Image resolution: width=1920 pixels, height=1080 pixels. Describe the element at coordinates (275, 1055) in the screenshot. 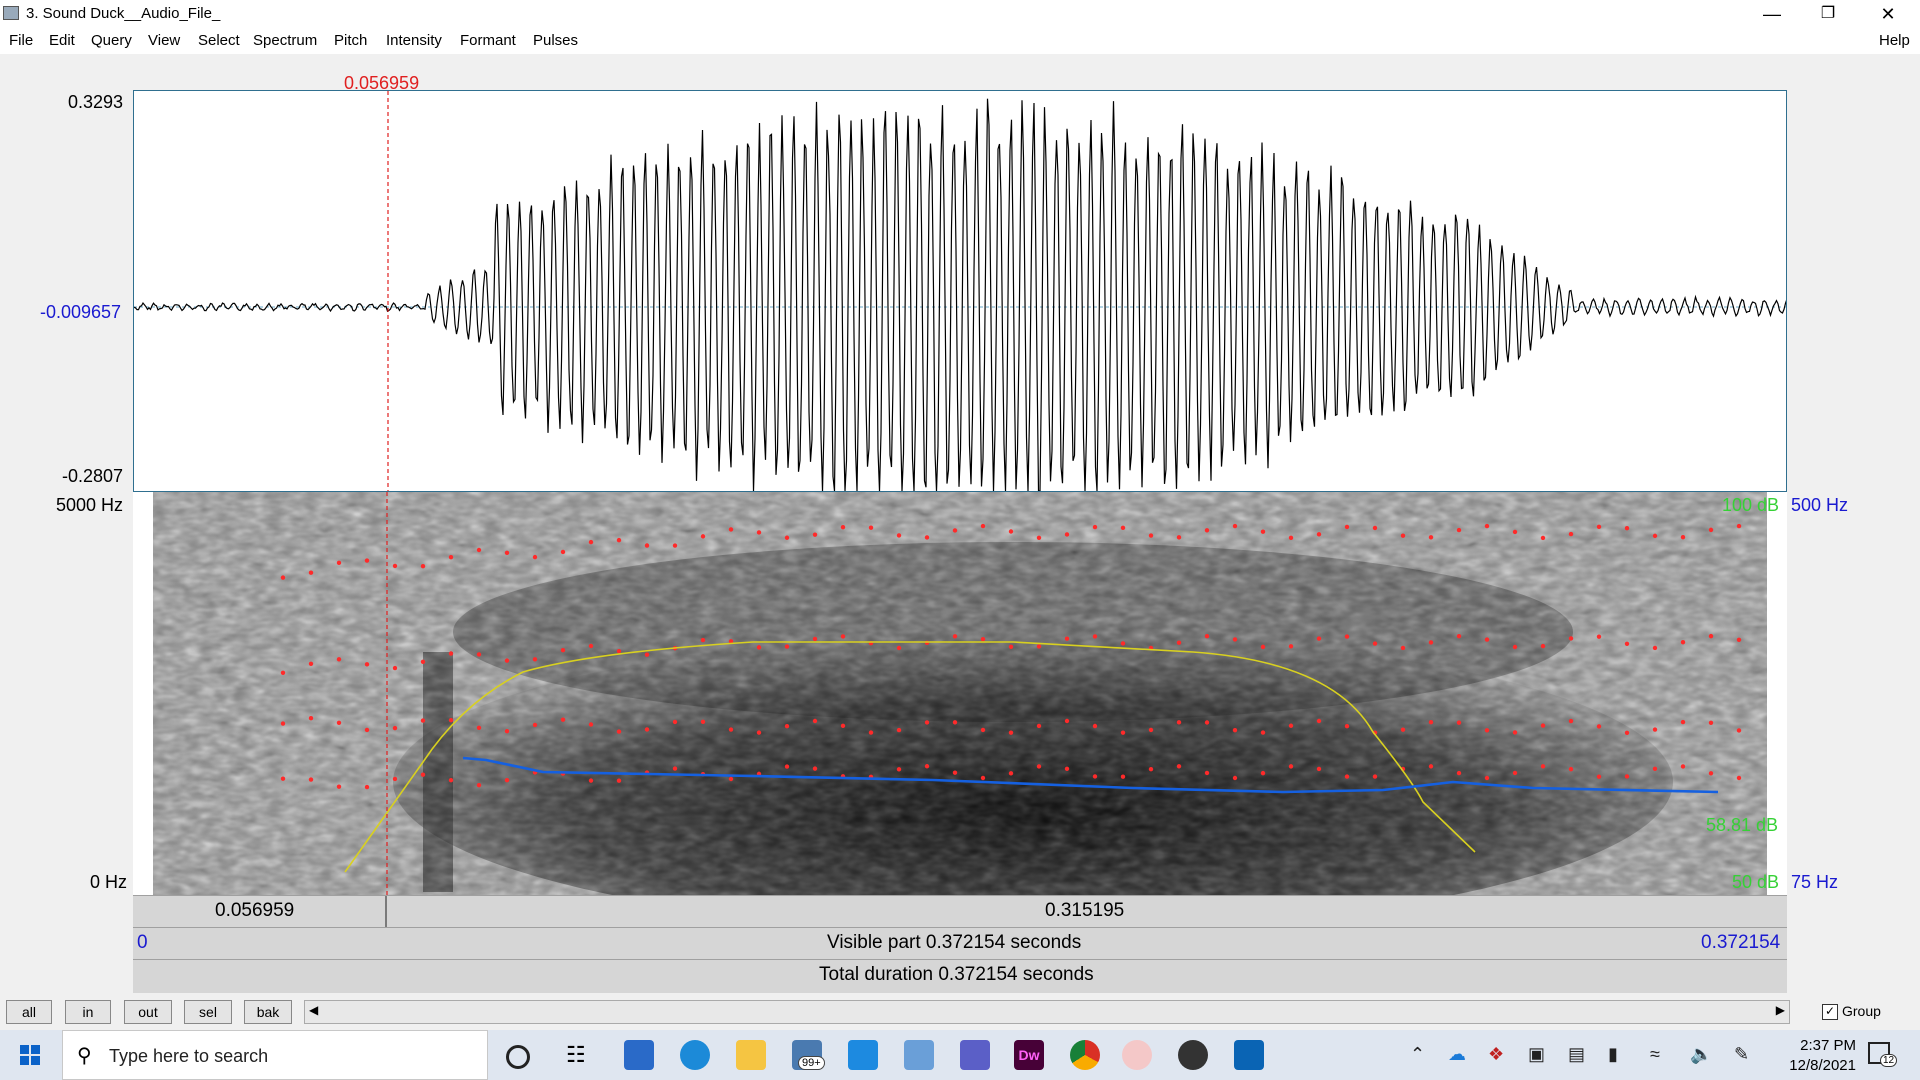

I see `taskbar-search-box: ⚲ Type here to search` at that location.